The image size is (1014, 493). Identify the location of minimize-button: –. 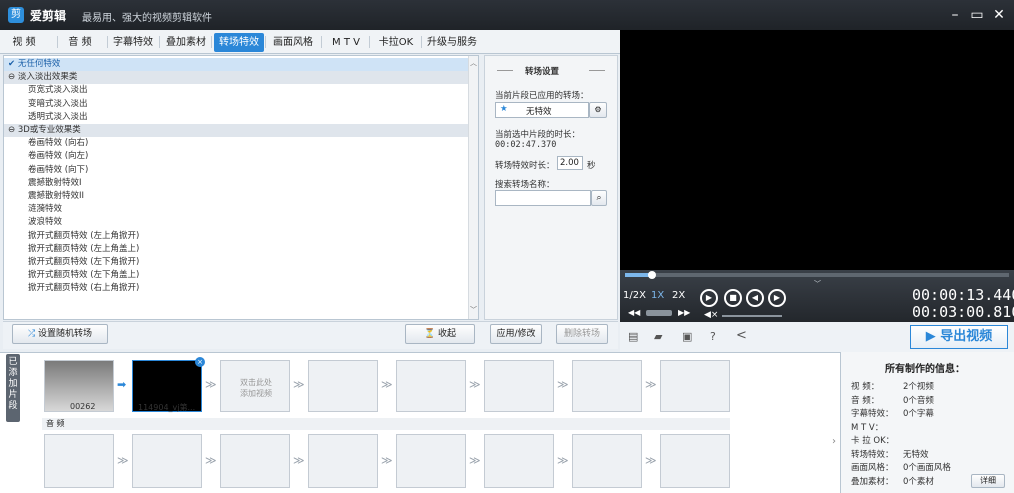
(955, 15).